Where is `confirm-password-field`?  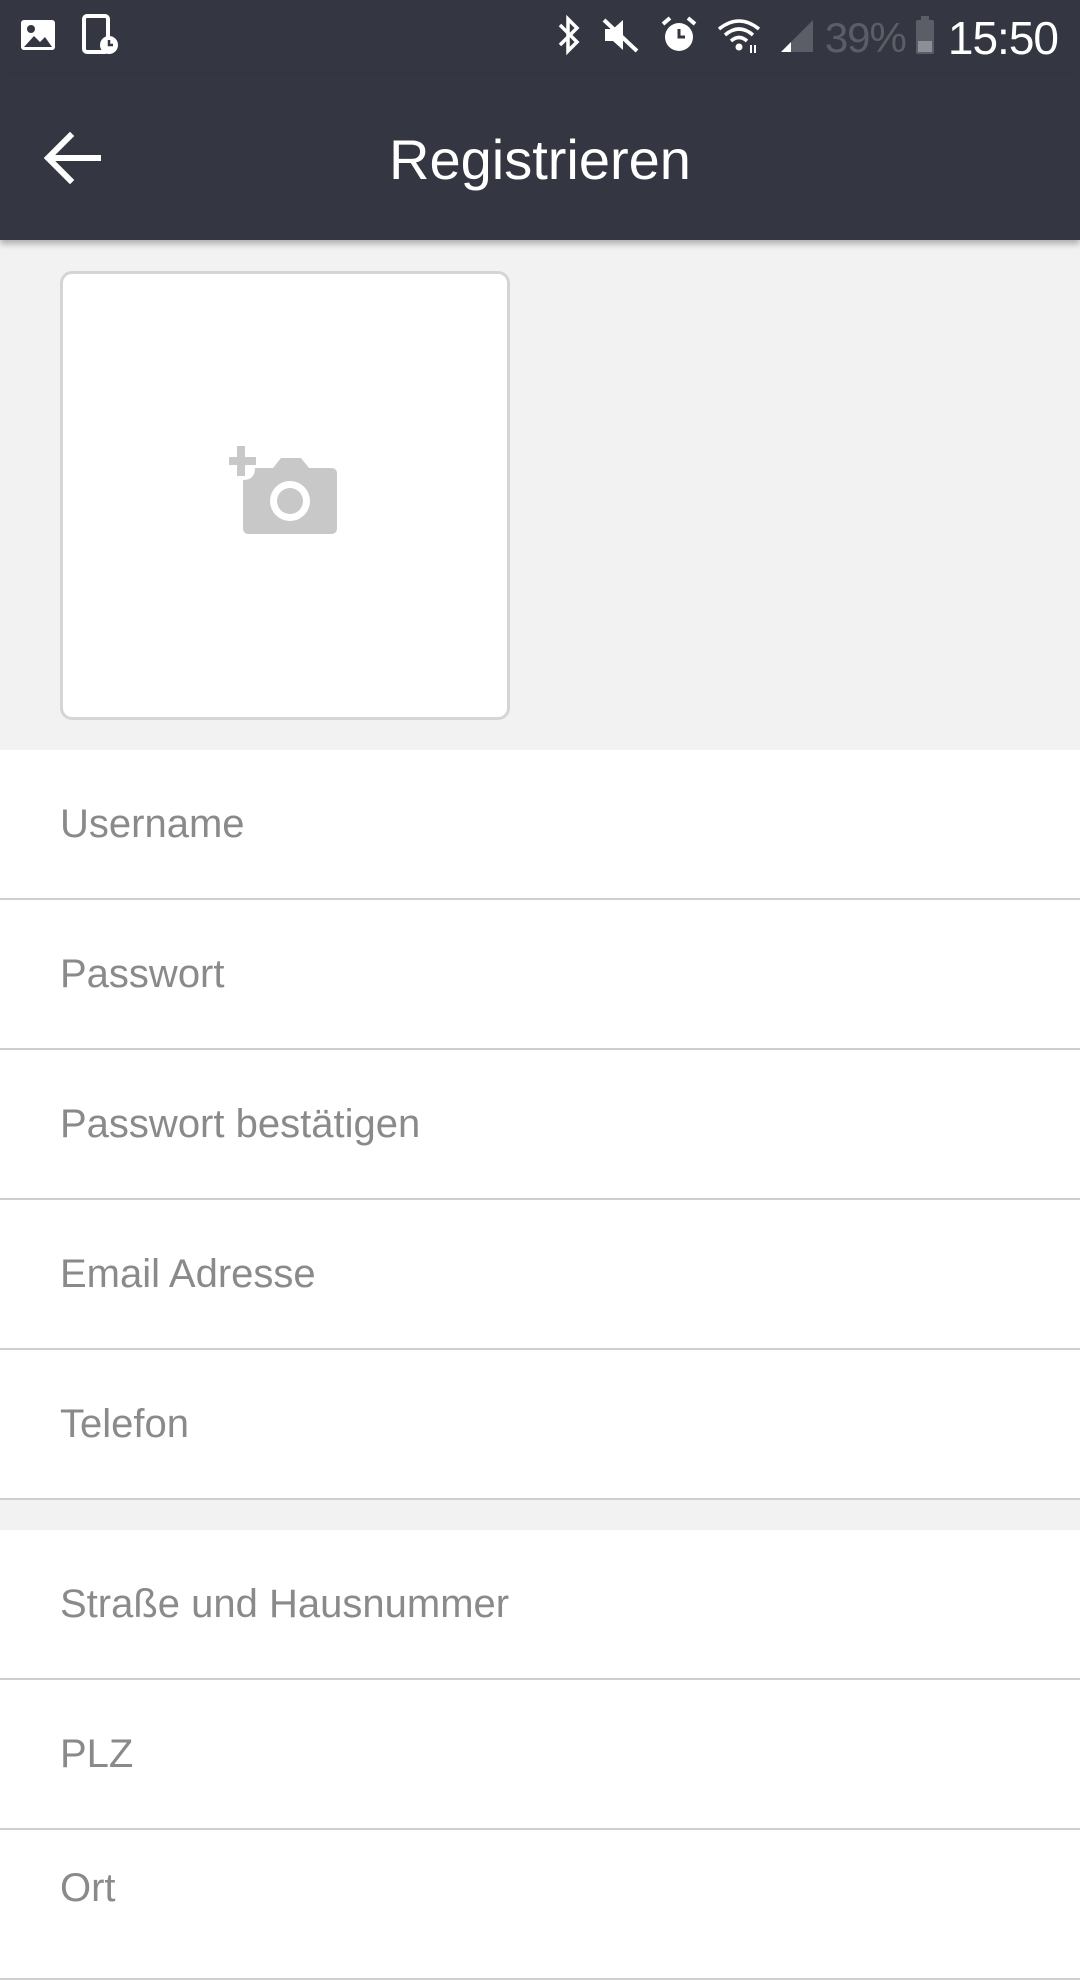
confirm-password-field is located at coordinates (540, 1125).